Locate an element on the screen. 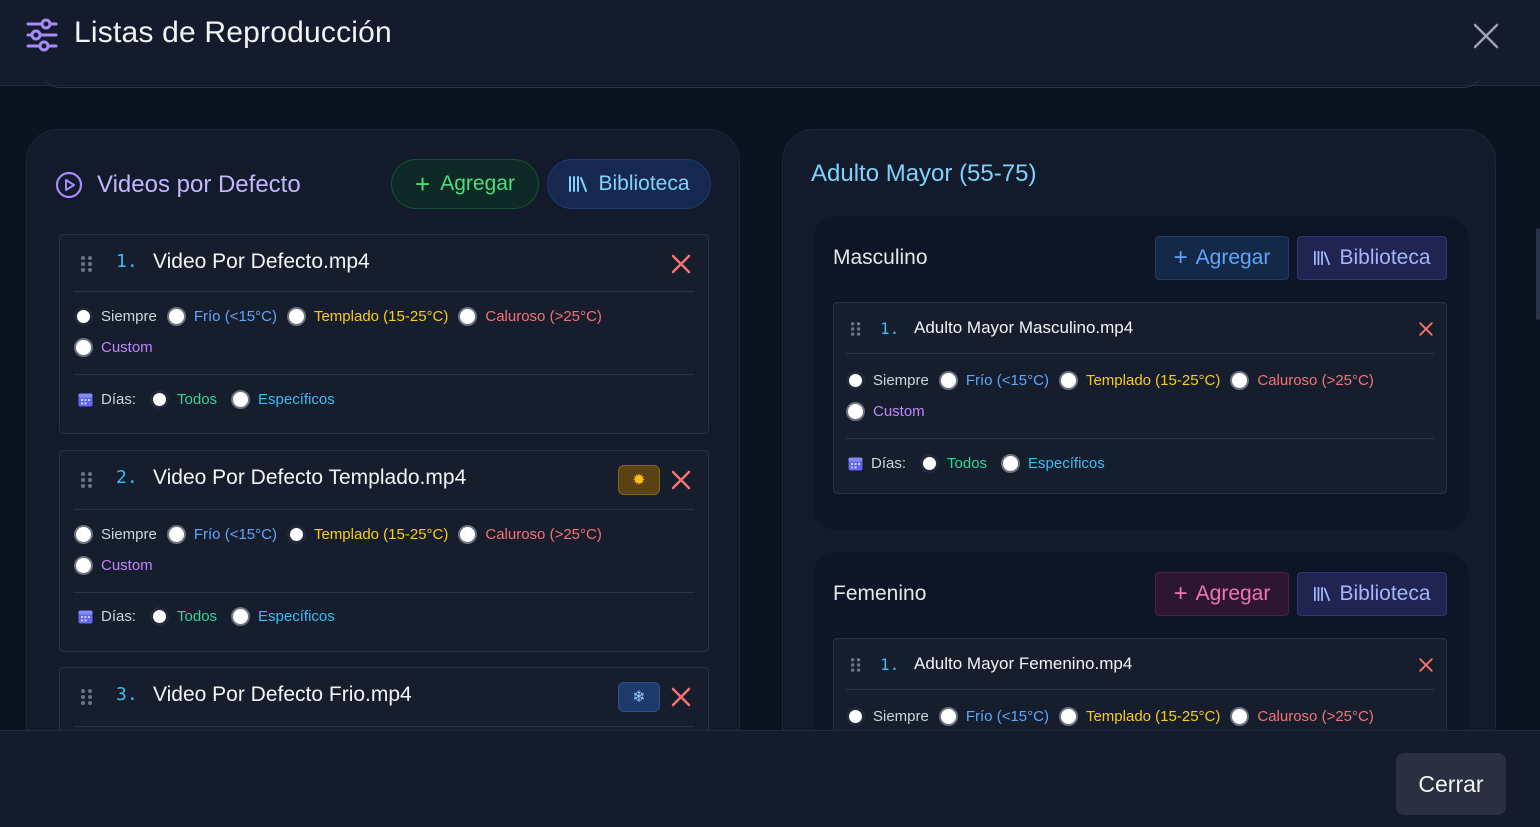  option-frio: Frío (<15°C) is located at coordinates (235, 316).